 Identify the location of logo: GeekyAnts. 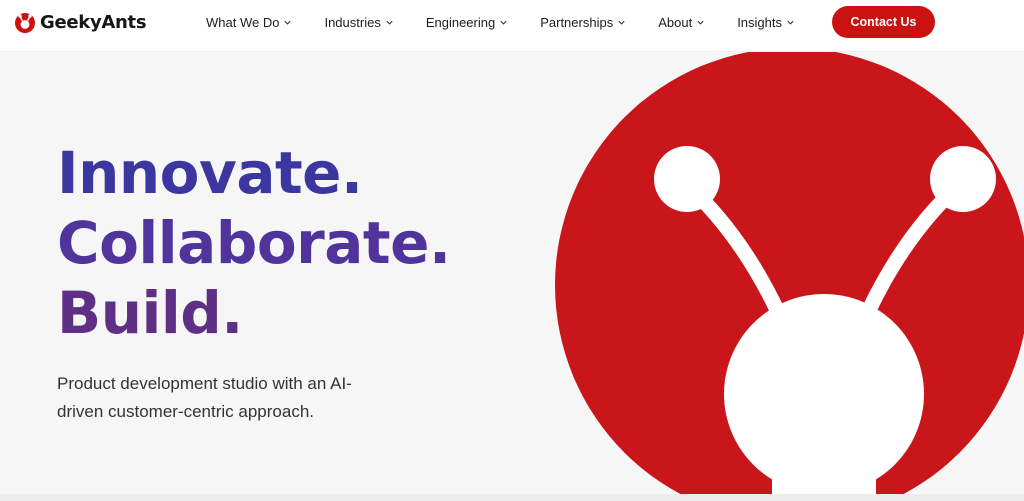
(80, 22).